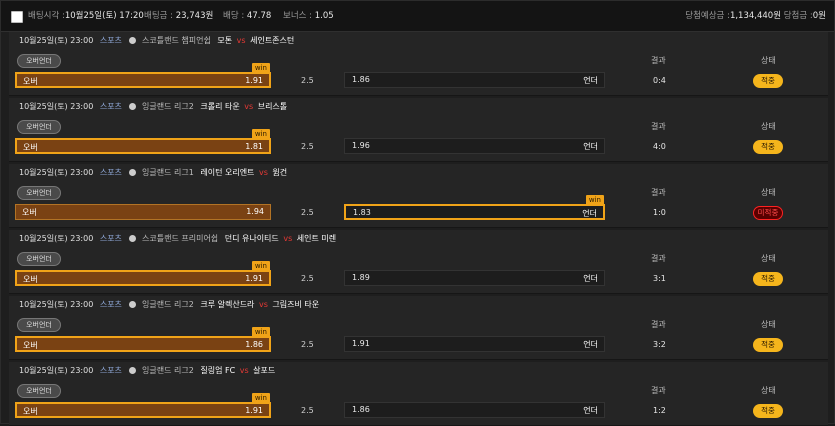 The width and height of the screenshot is (835, 426). I want to click on result-score: 1:0, so click(659, 212).